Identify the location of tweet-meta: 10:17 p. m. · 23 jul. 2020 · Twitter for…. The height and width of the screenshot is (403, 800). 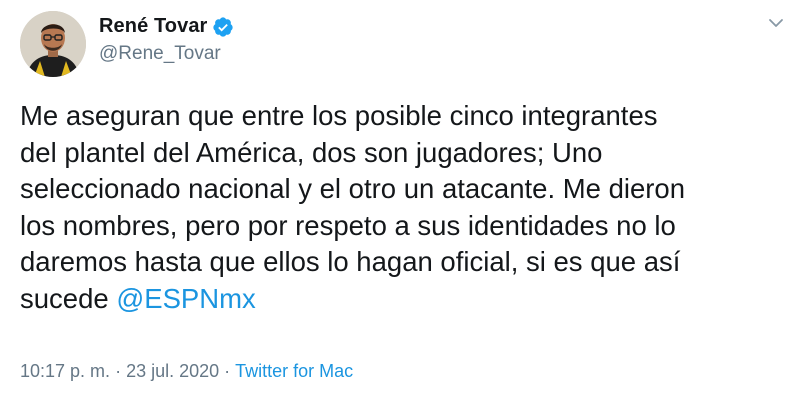
(186, 371).